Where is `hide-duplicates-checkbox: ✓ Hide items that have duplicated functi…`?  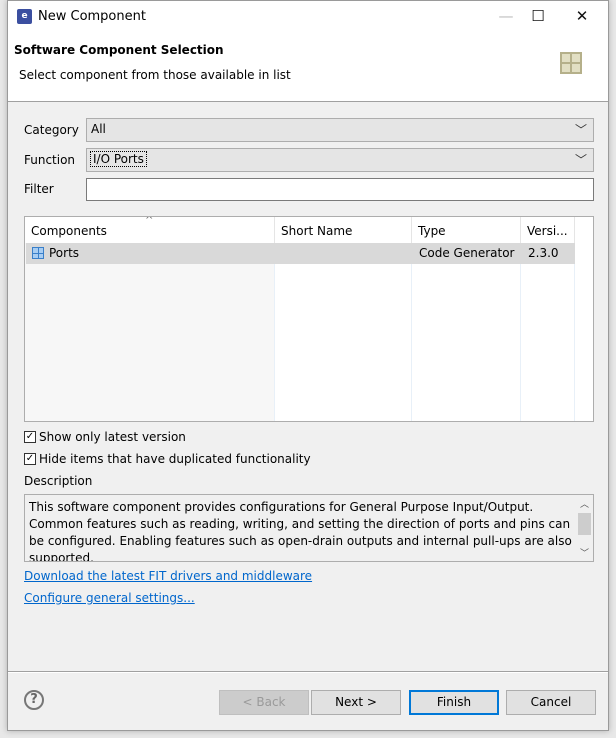 hide-duplicates-checkbox: ✓ Hide items that have duplicated functi… is located at coordinates (167, 459).